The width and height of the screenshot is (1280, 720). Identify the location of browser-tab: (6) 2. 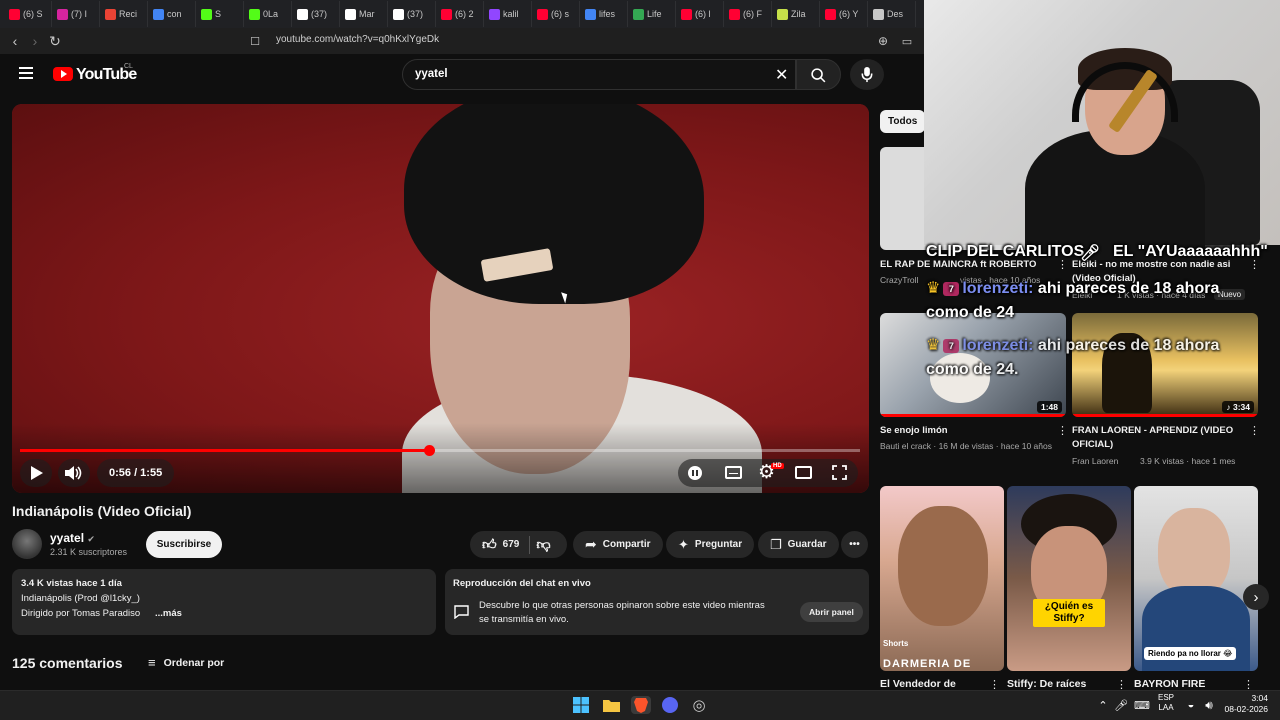
(460, 14).